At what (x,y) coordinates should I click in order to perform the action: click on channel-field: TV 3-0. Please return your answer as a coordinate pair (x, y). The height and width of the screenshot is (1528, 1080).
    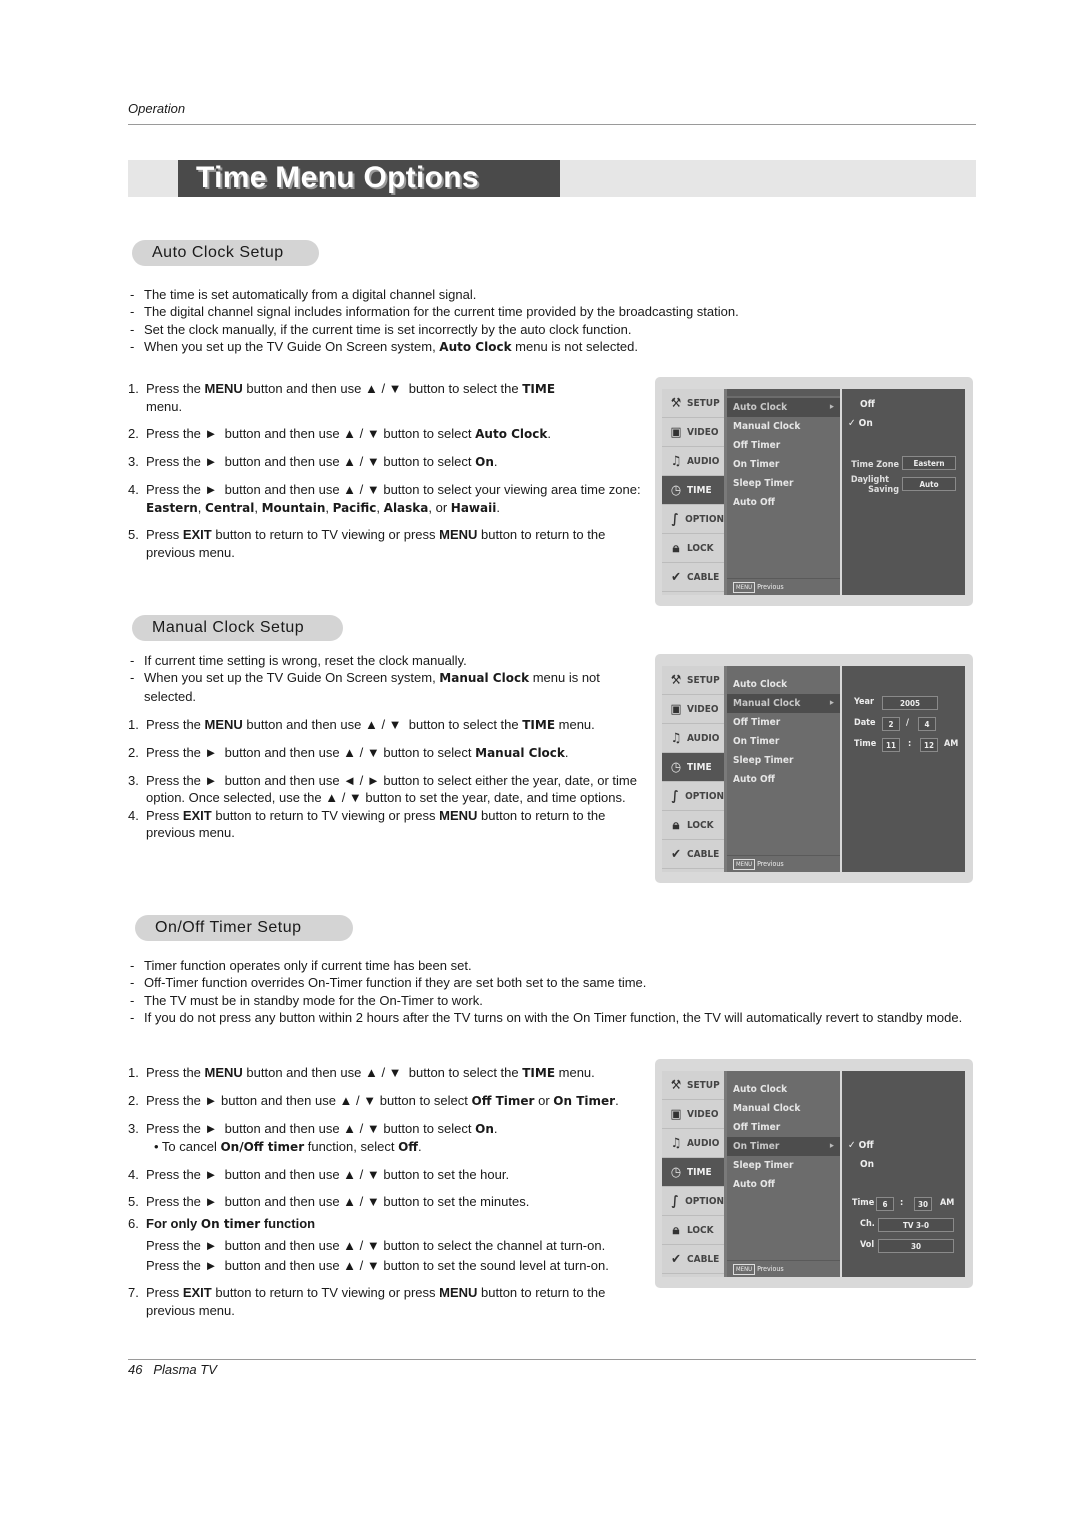
    Looking at the image, I should click on (916, 1225).